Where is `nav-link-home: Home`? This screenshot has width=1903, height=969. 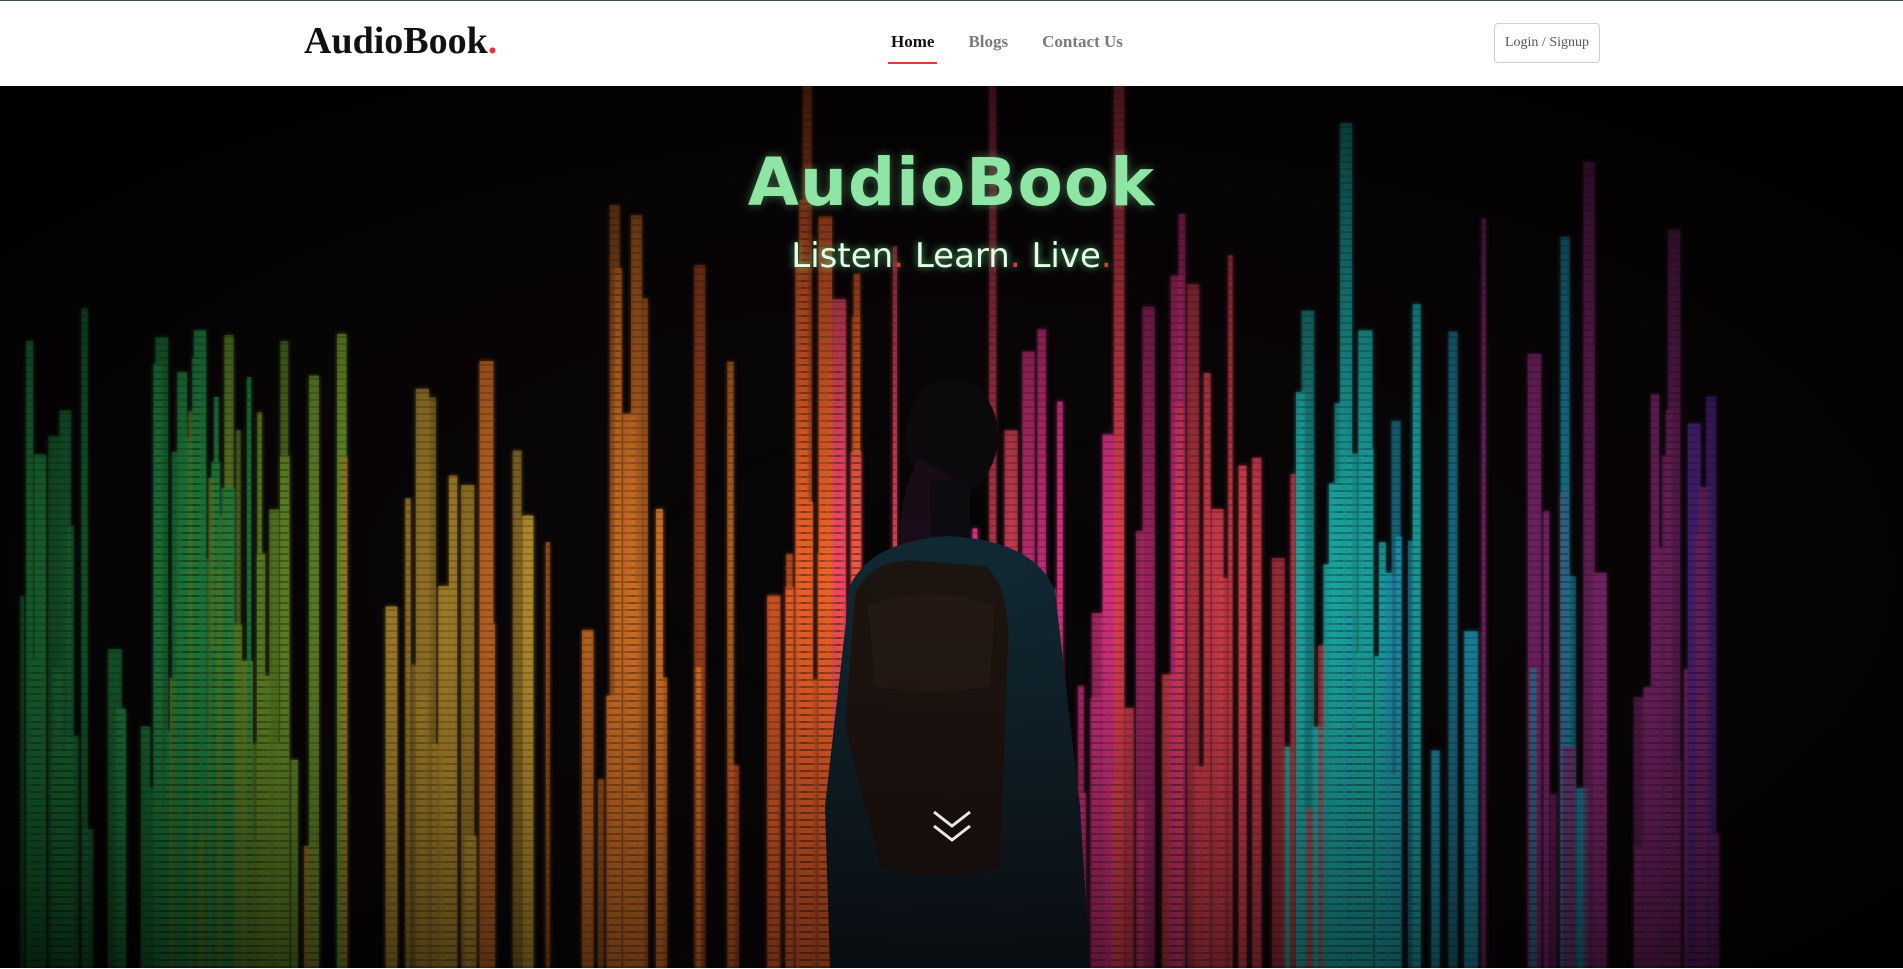
nav-link-home: Home is located at coordinates (912, 48).